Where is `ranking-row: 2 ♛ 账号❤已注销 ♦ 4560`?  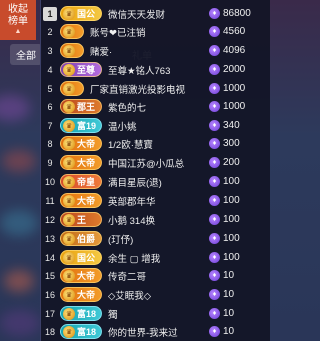
ranking-row: 2 ♛ 账号❤已注销 ♦ 4560 is located at coordinates (156, 31).